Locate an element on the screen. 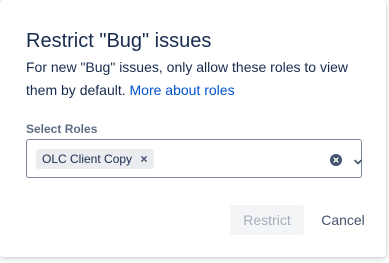  chip-remove-icon is located at coordinates (144, 159).